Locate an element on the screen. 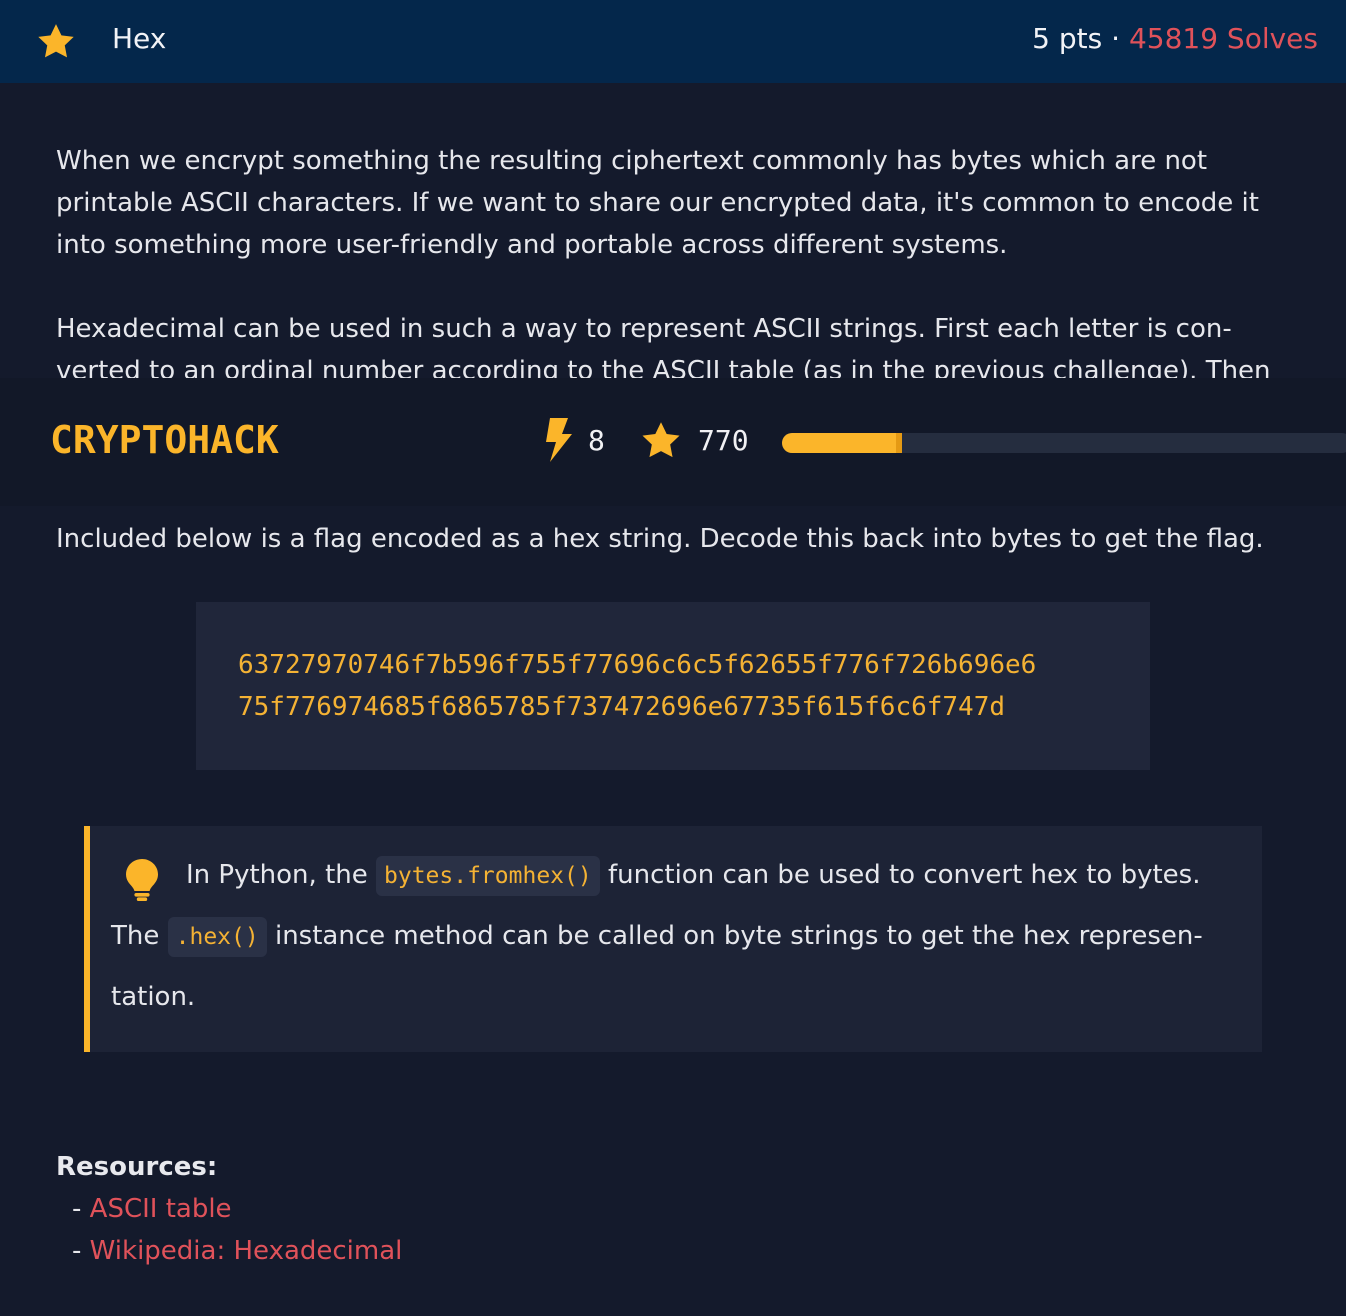  resource-item: - Wikipedia: Hexadecimal is located at coordinates (237, 1251).